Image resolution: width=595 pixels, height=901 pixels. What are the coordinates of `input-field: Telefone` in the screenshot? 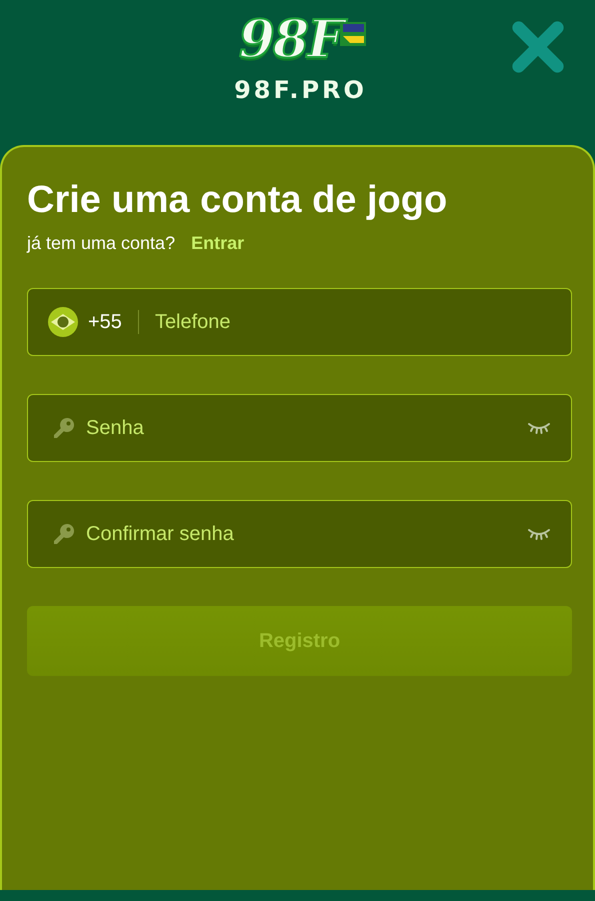 It's located at (352, 322).